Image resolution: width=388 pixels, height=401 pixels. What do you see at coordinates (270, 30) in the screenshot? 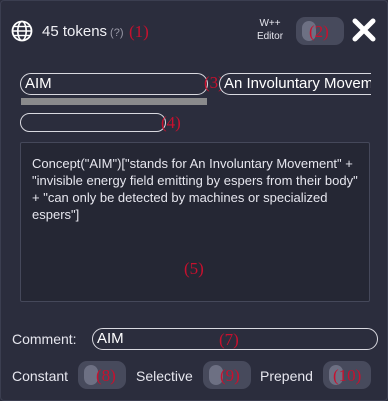
I see `wpp-editor-label: W++ Editor` at bounding box center [270, 30].